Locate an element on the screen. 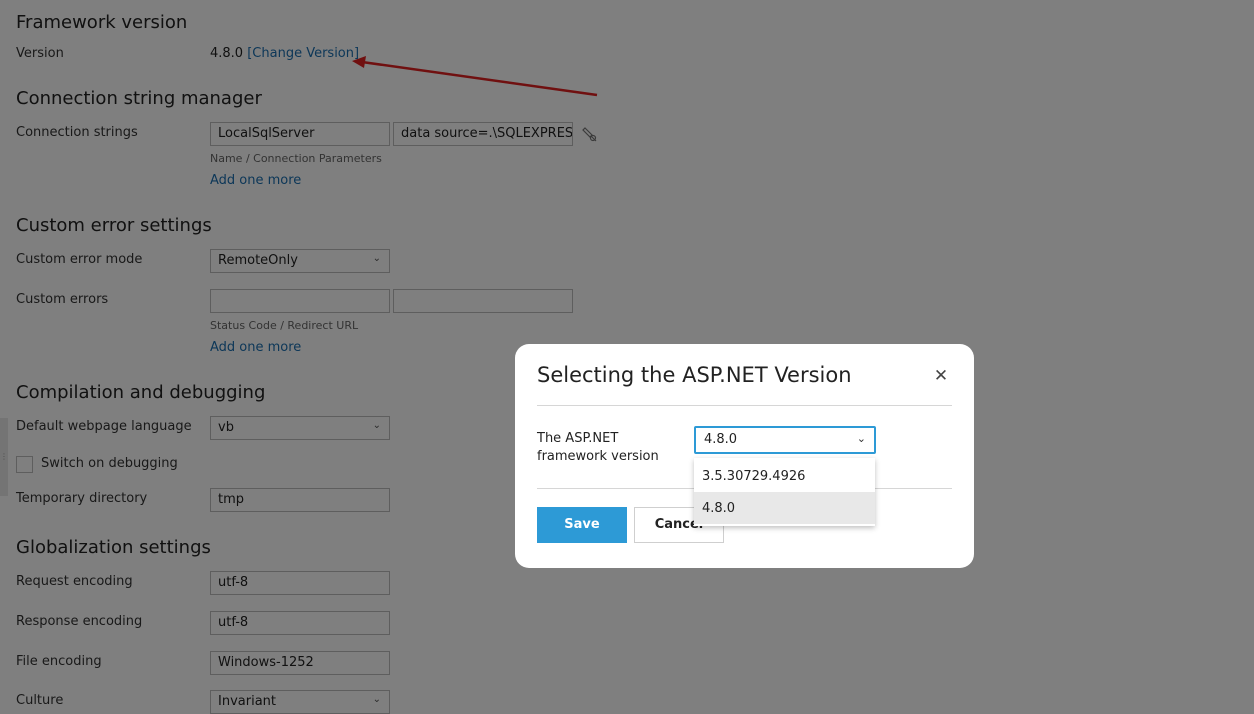 Image resolution: width=1254 pixels, height=714 pixels. framework-version-label: The ASP.NET framework version is located at coordinates (598, 447).